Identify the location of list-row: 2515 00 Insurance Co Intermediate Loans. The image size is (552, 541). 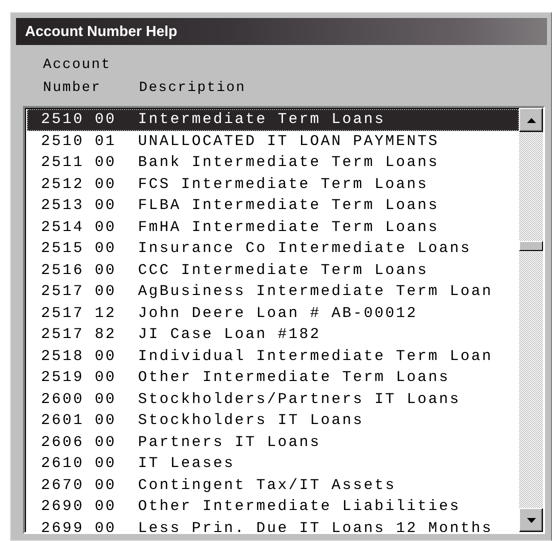
(273, 249).